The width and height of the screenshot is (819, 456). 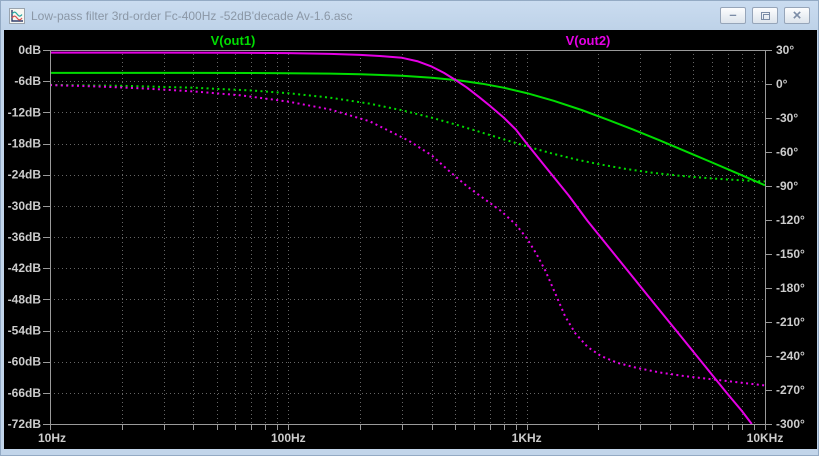 What do you see at coordinates (25, 393) in the screenshot?
I see `db-tick-label: -66dB` at bounding box center [25, 393].